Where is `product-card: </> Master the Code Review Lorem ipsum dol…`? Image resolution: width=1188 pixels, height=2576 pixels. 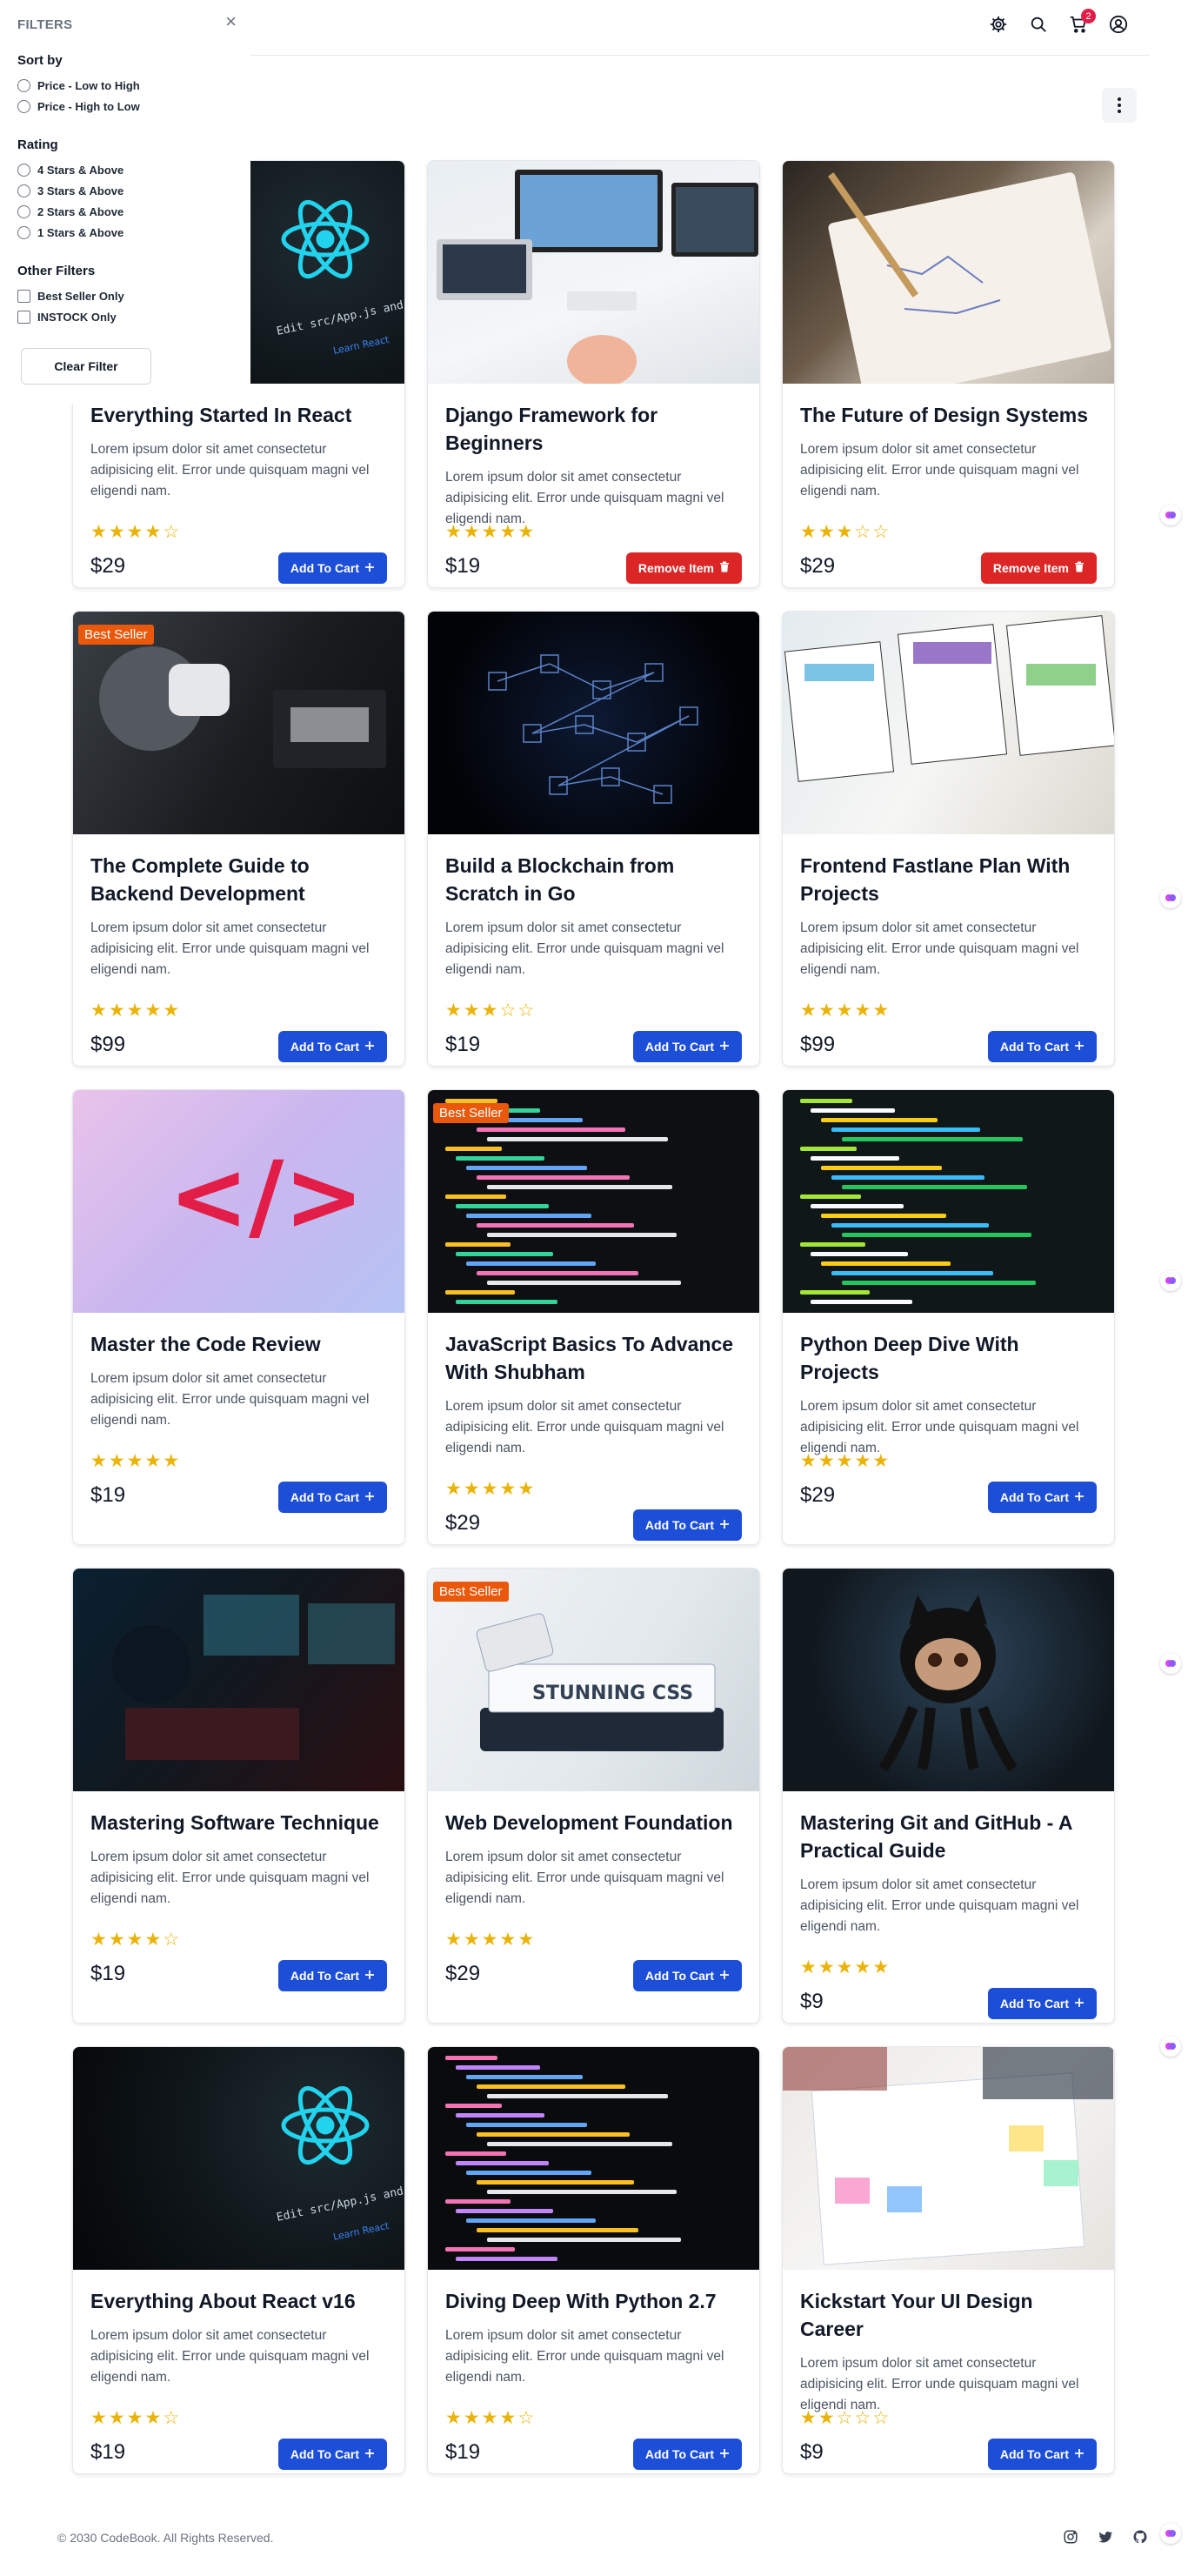 product-card: </> Master the Code Review Lorem ipsum dol… is located at coordinates (238, 1317).